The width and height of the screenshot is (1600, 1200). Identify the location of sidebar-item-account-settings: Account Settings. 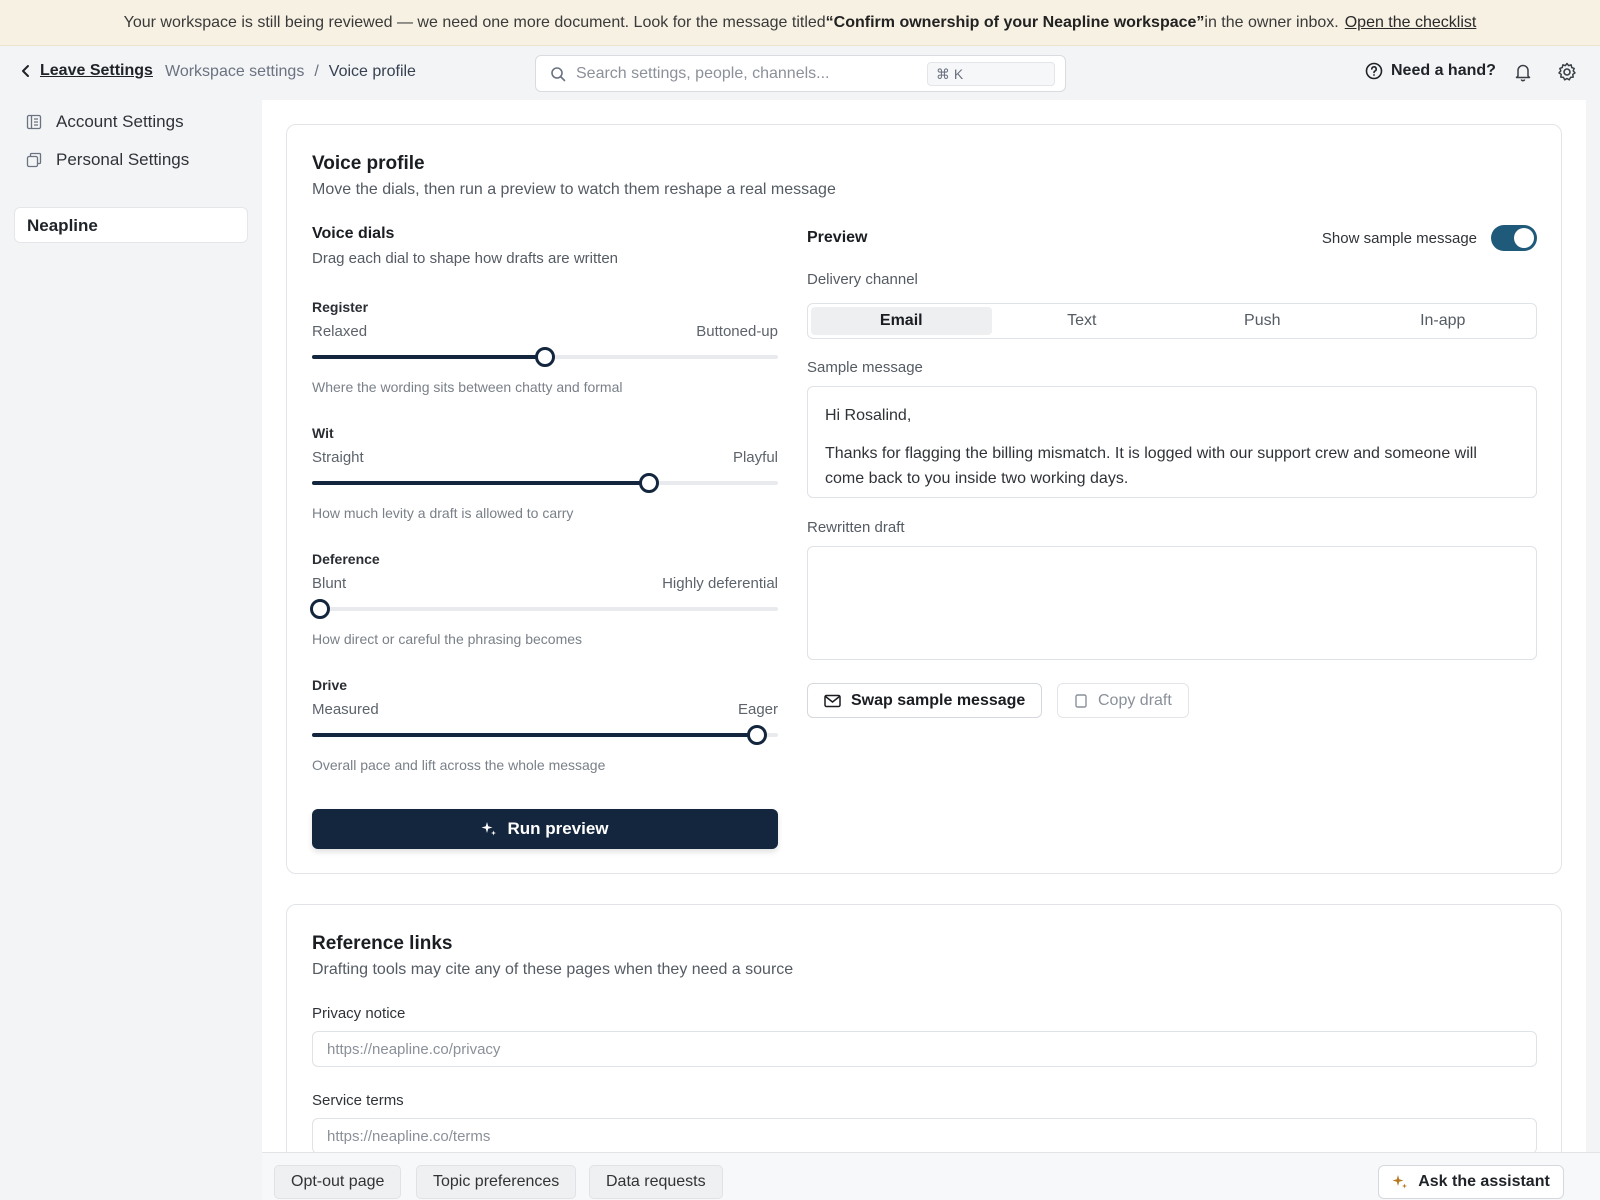
(105, 122).